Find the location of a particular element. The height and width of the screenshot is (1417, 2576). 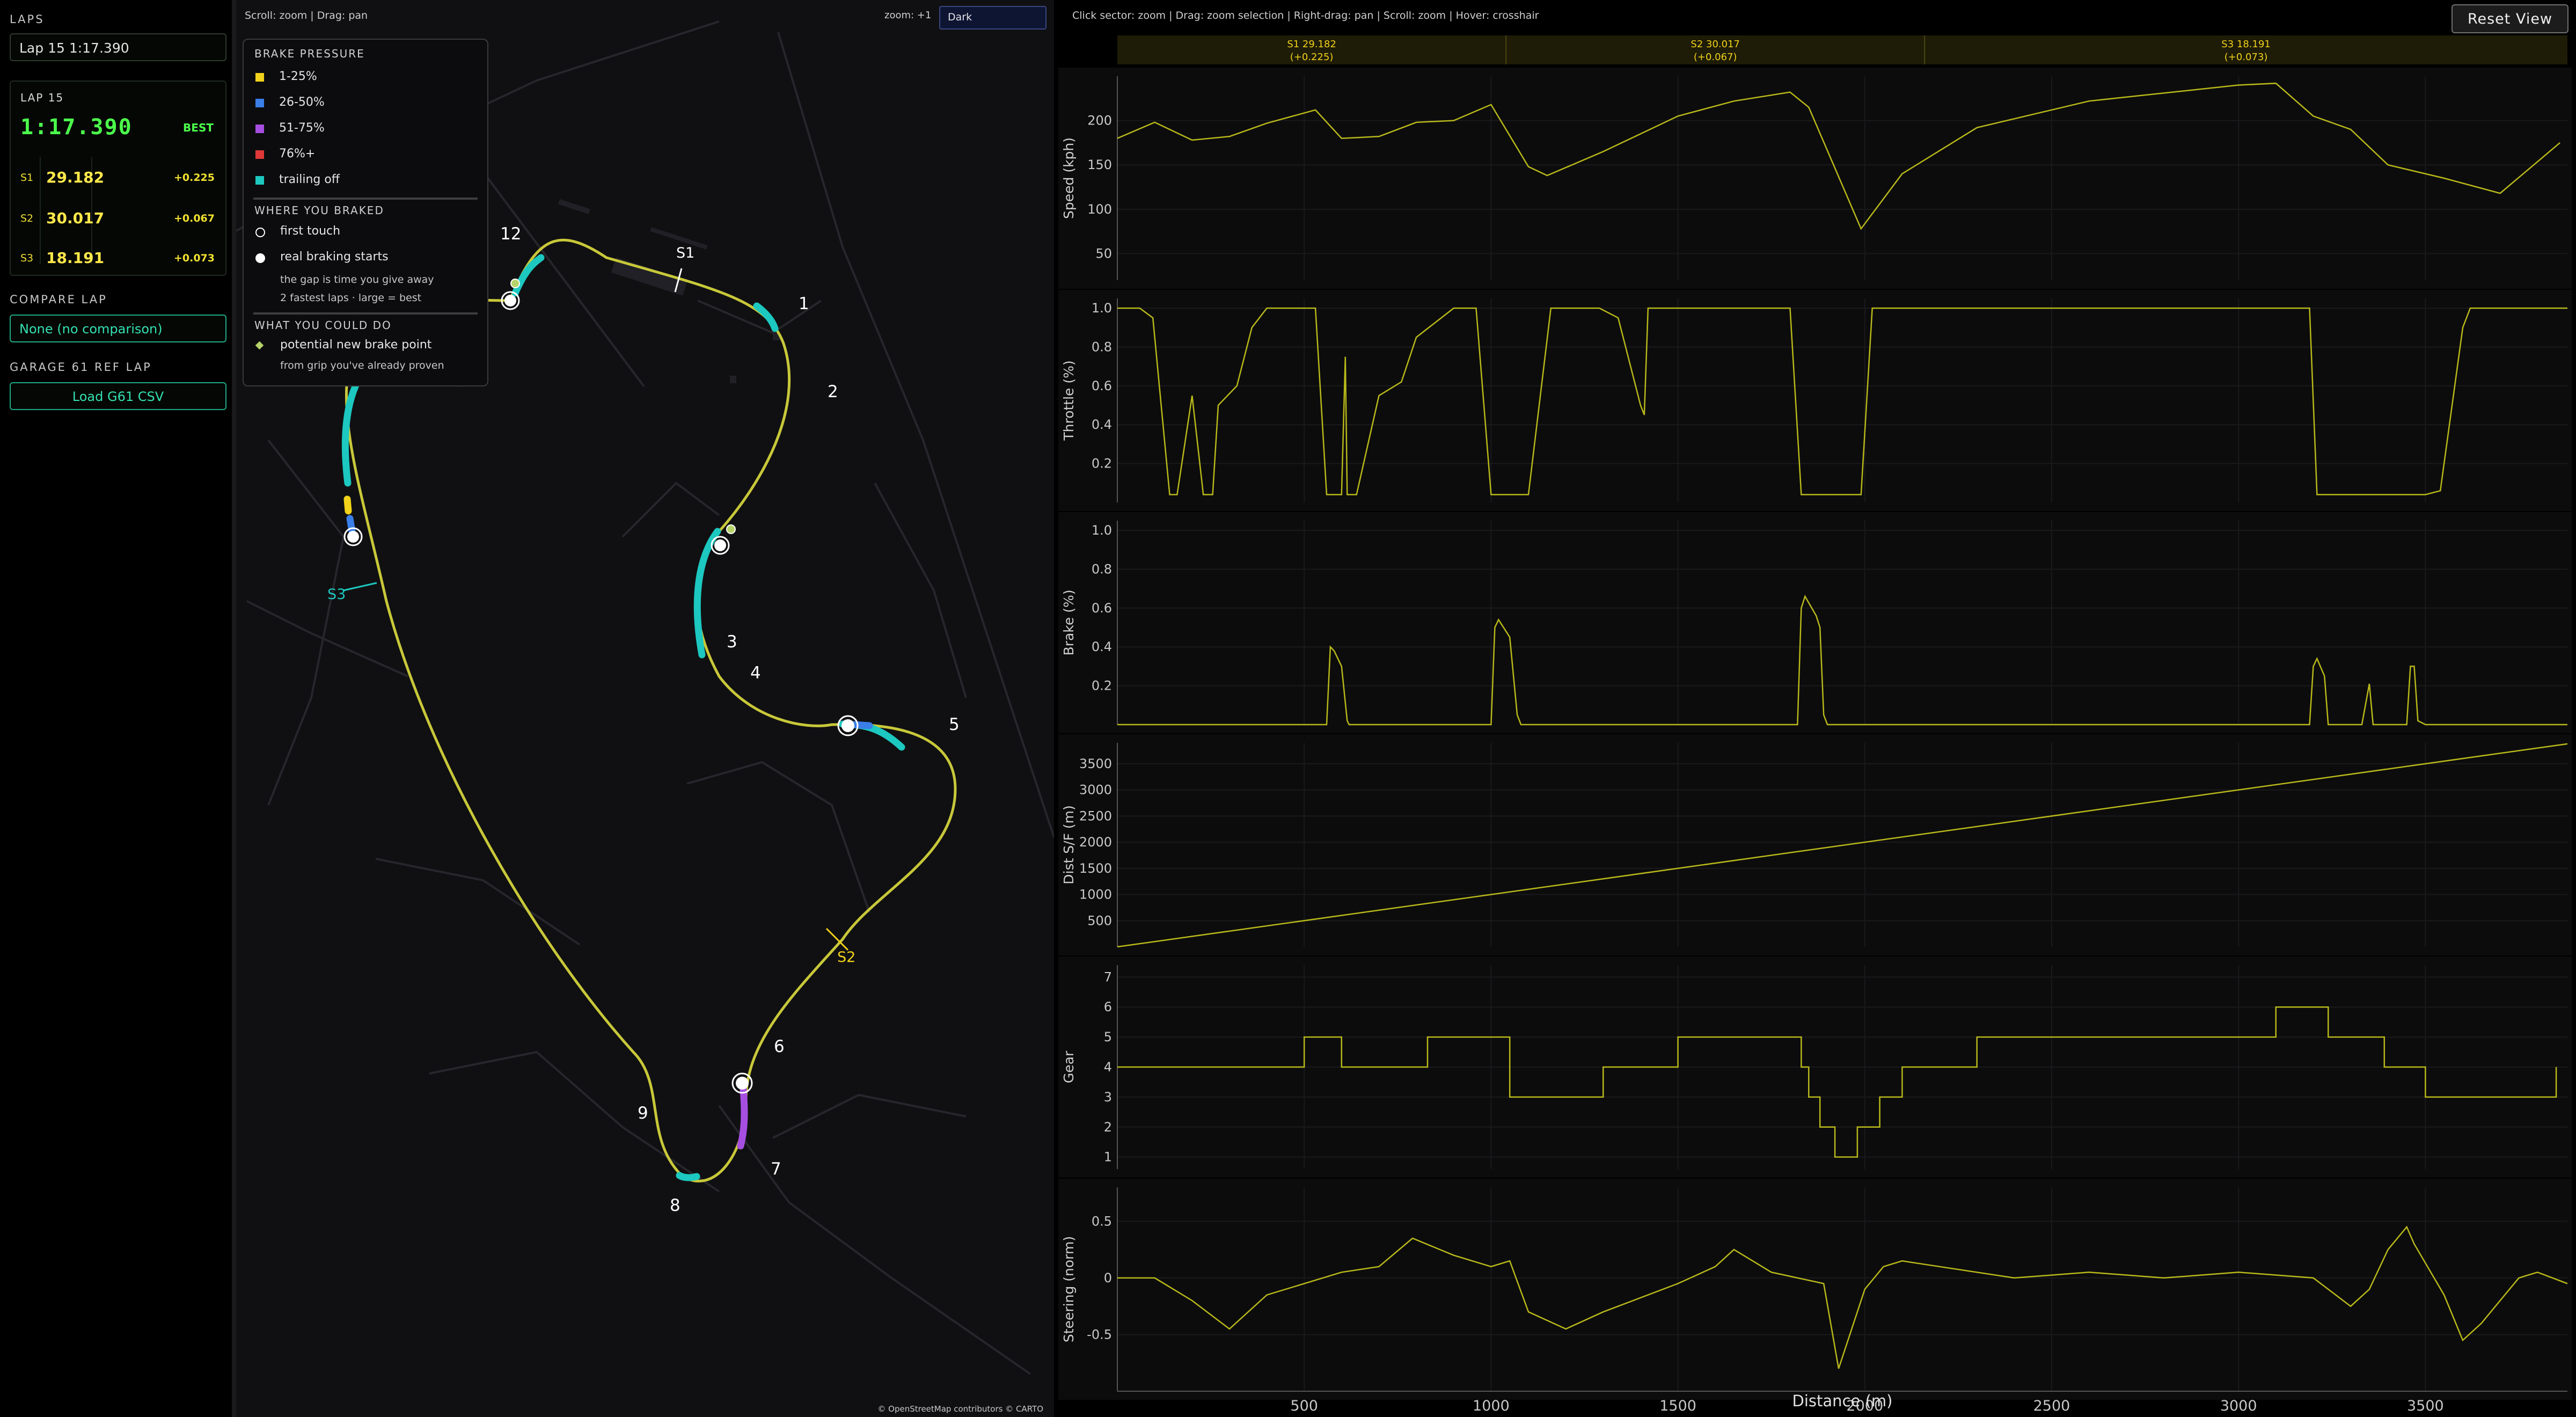

y-tick-label: 6 is located at coordinates (1108, 1006).